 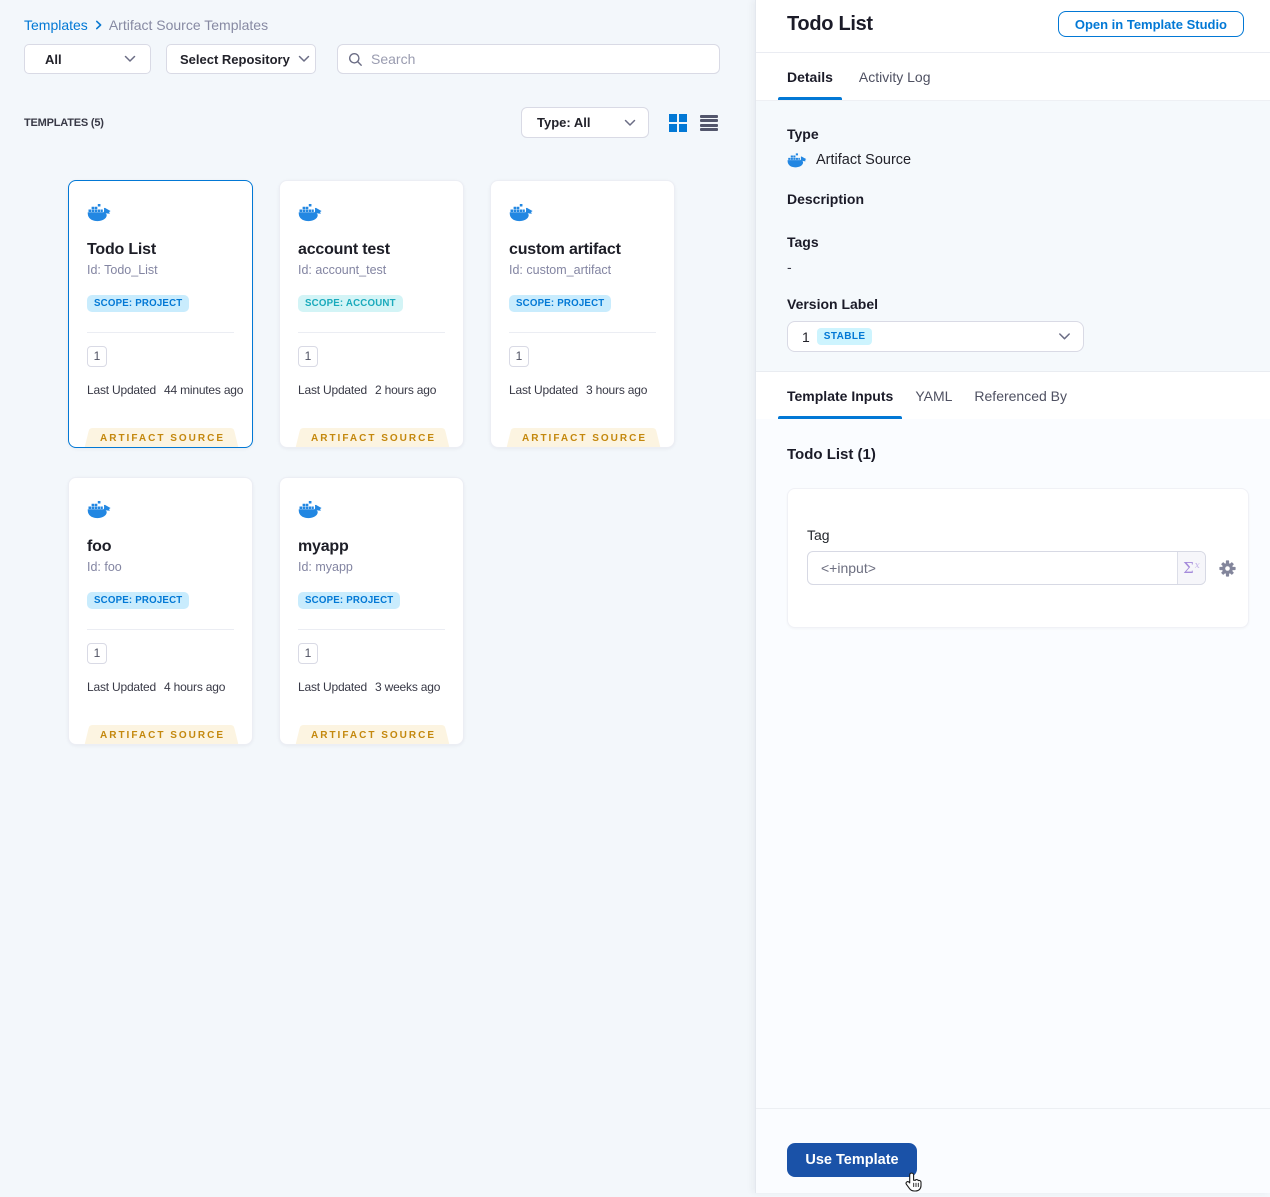 What do you see at coordinates (195, 686) in the screenshot?
I see `last-updated-value: 4 hours ago` at bounding box center [195, 686].